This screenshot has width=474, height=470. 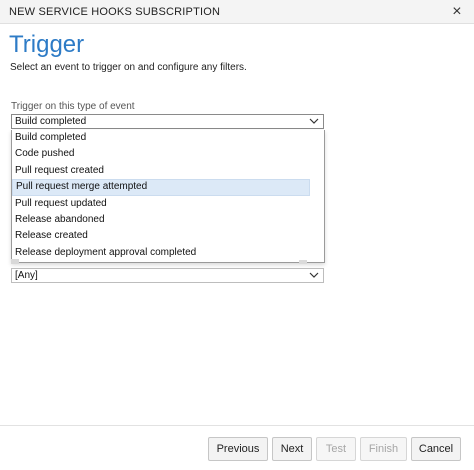 What do you see at coordinates (161, 220) in the screenshot?
I see `dropdown-option: Release abandoned` at bounding box center [161, 220].